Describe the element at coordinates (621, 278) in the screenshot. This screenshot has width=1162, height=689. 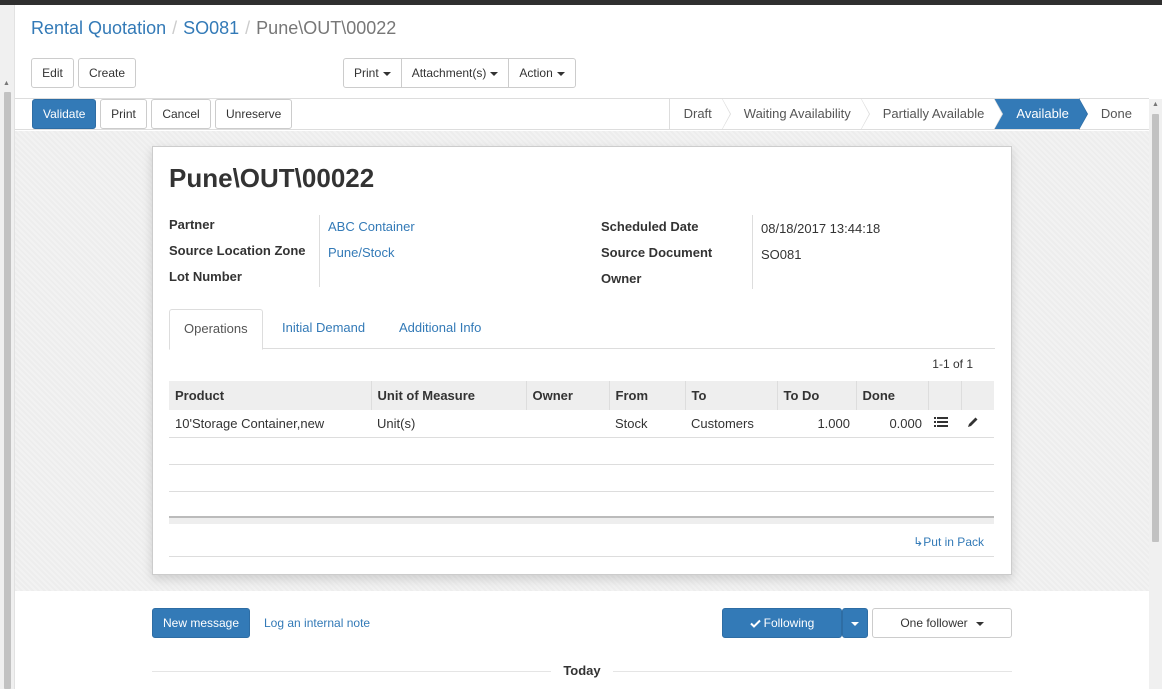
I see `owner-label: Owner` at that location.